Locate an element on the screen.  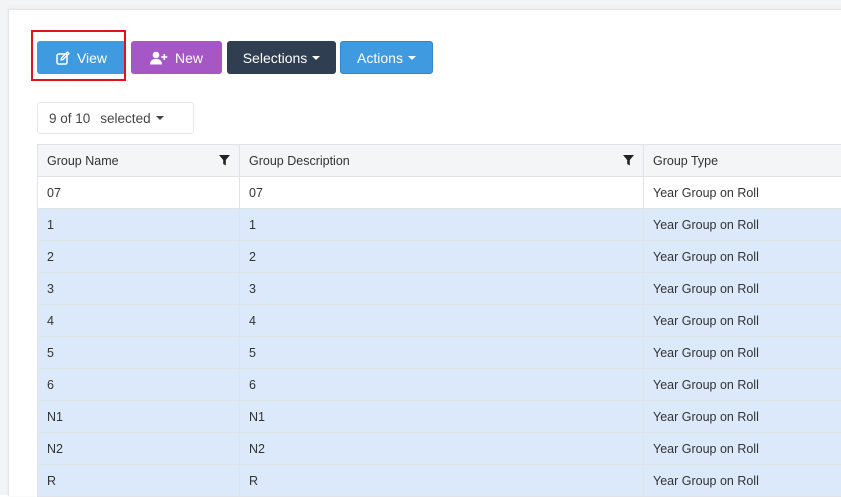
new-button: New is located at coordinates (176, 57).